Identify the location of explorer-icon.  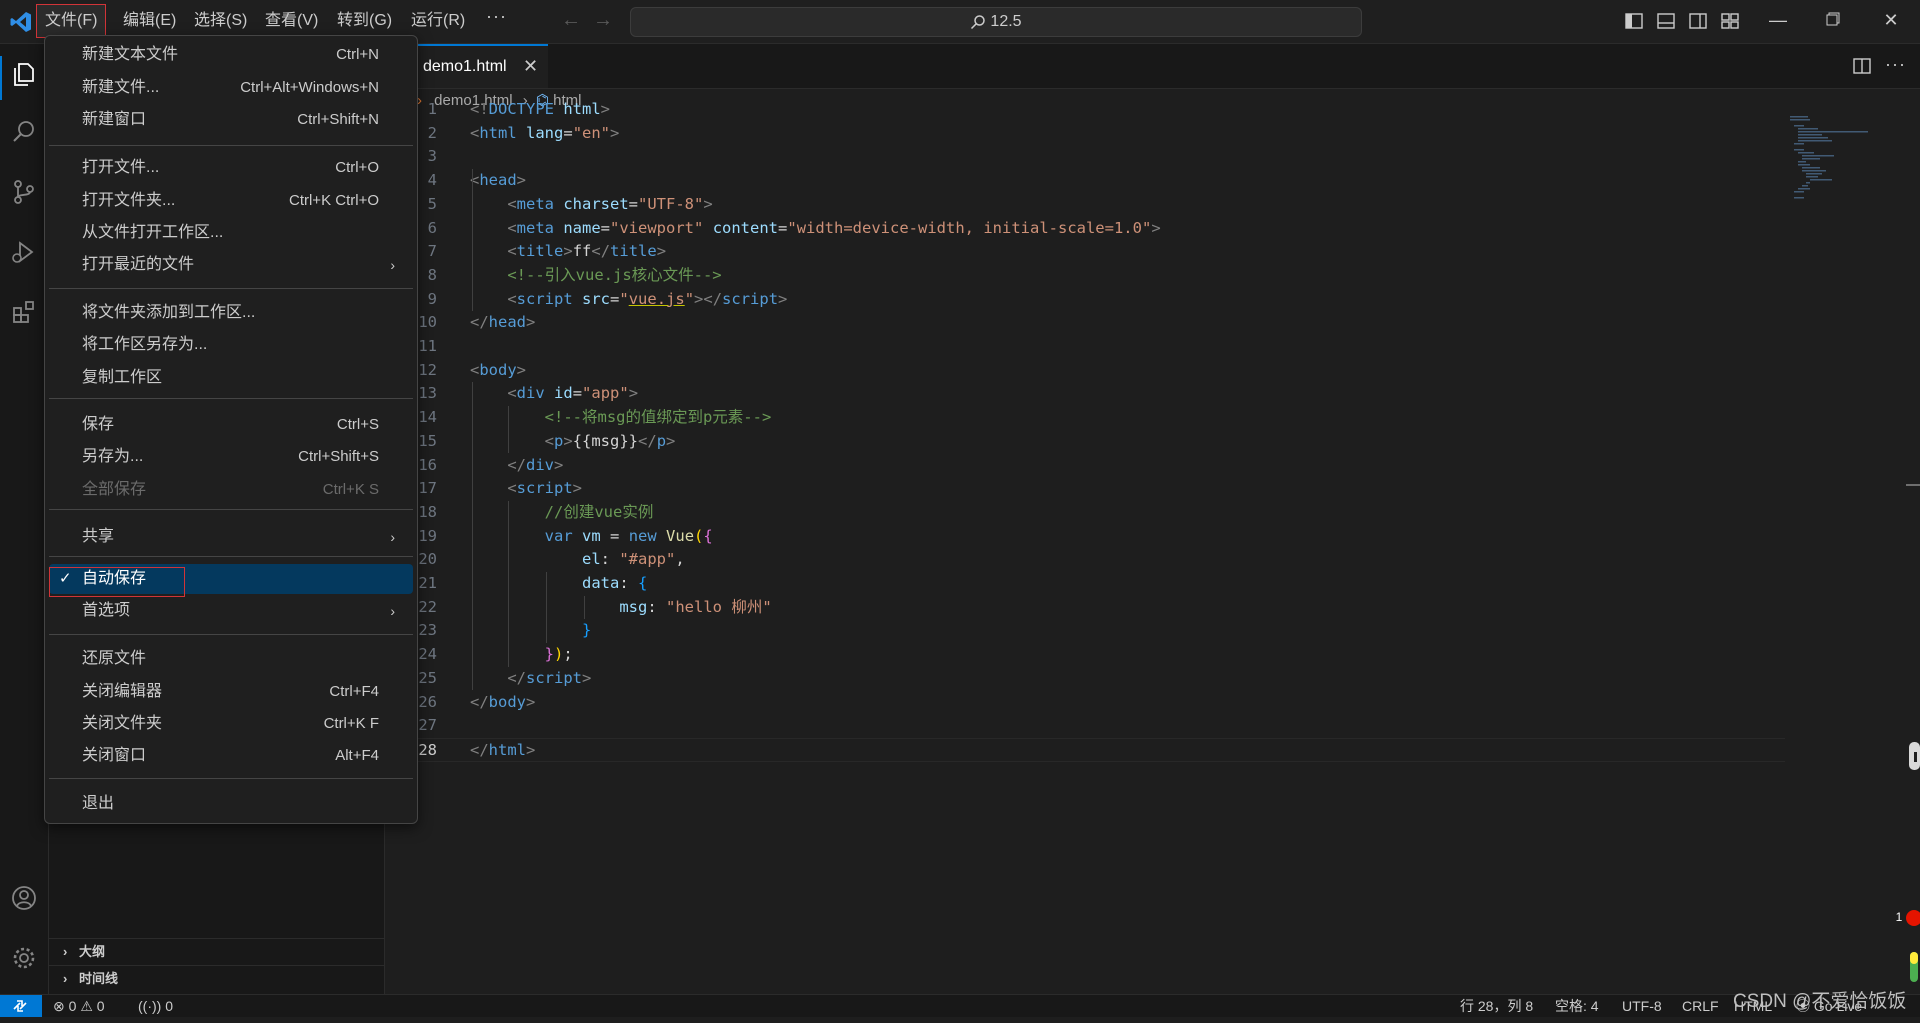
(24, 74).